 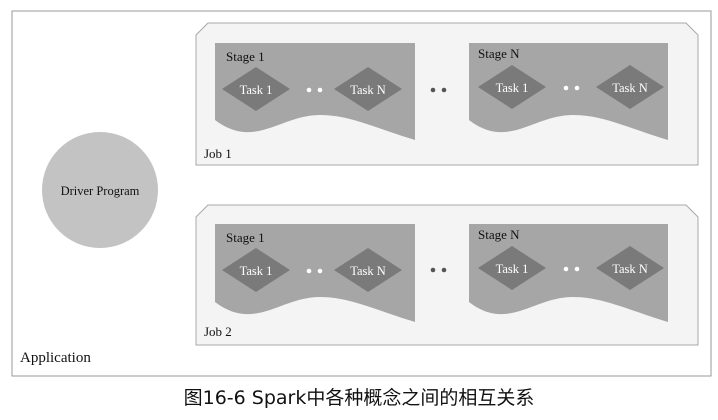 What do you see at coordinates (55, 358) in the screenshot?
I see `application-label: Application` at bounding box center [55, 358].